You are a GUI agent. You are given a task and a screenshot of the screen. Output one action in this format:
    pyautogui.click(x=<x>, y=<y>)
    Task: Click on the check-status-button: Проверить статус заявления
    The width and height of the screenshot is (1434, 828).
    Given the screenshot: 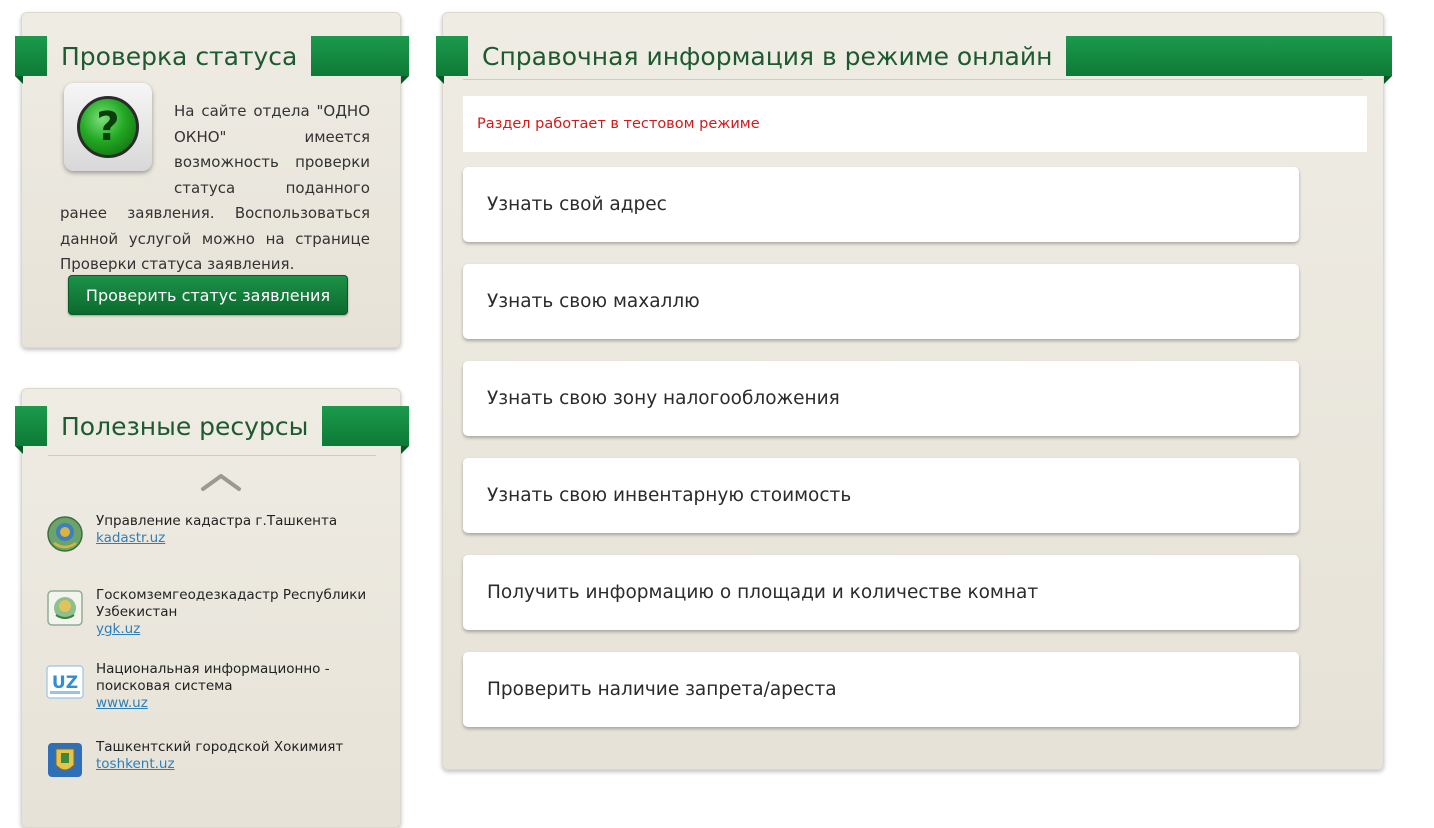 What is the action you would take?
    pyautogui.click(x=208, y=295)
    